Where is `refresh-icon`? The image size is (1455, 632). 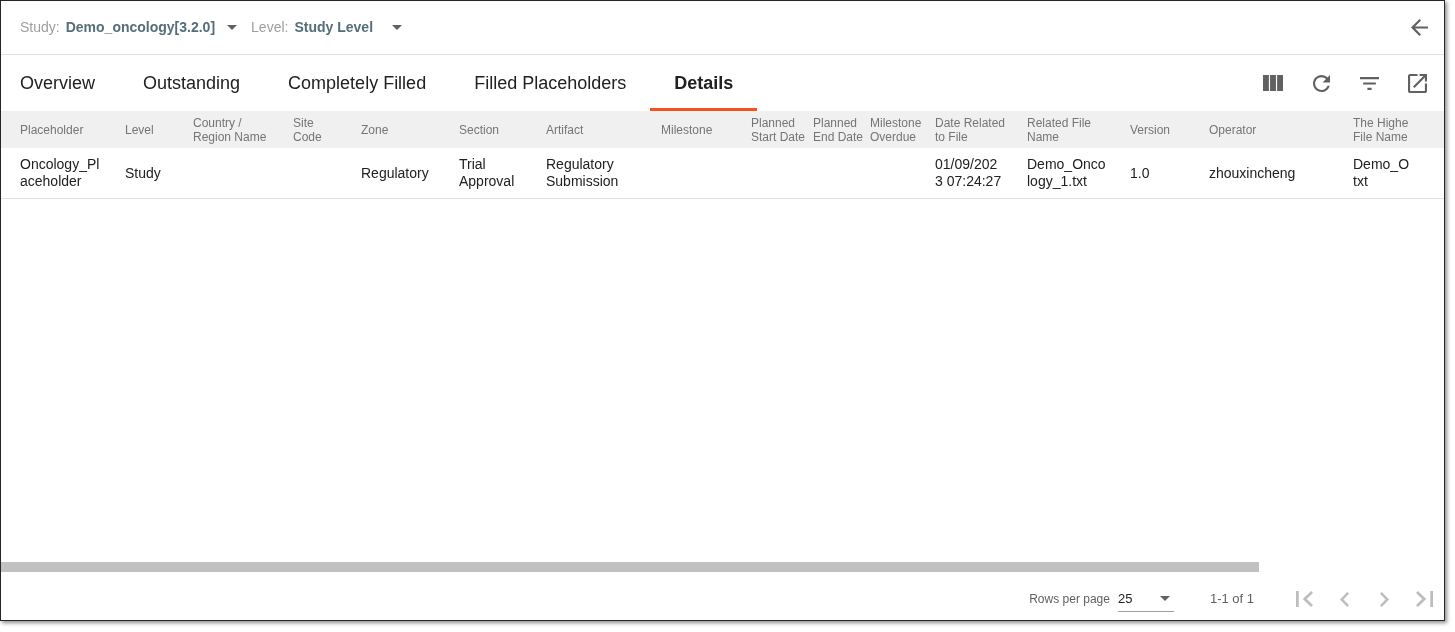
refresh-icon is located at coordinates (1321, 83).